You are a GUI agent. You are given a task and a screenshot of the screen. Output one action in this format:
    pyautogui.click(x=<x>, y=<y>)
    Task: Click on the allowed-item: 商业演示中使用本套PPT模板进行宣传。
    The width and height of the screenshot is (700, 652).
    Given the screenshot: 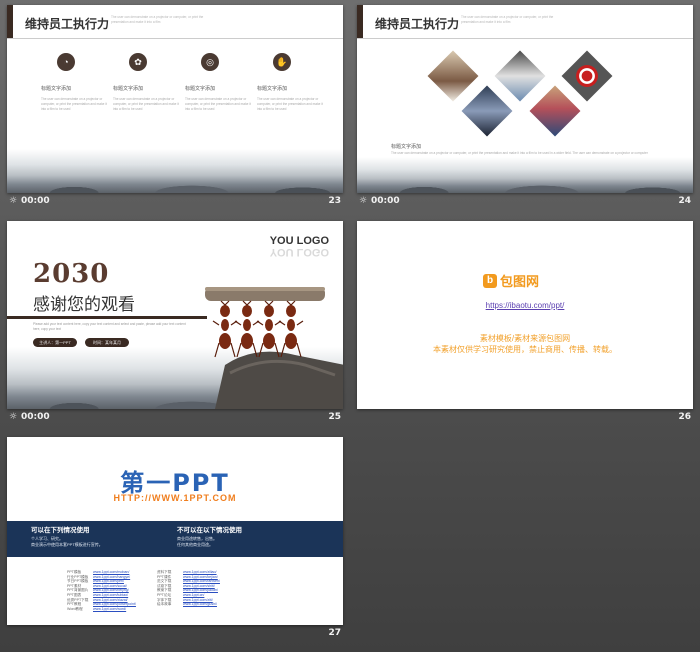 What is the action you would take?
    pyautogui.click(x=67, y=544)
    